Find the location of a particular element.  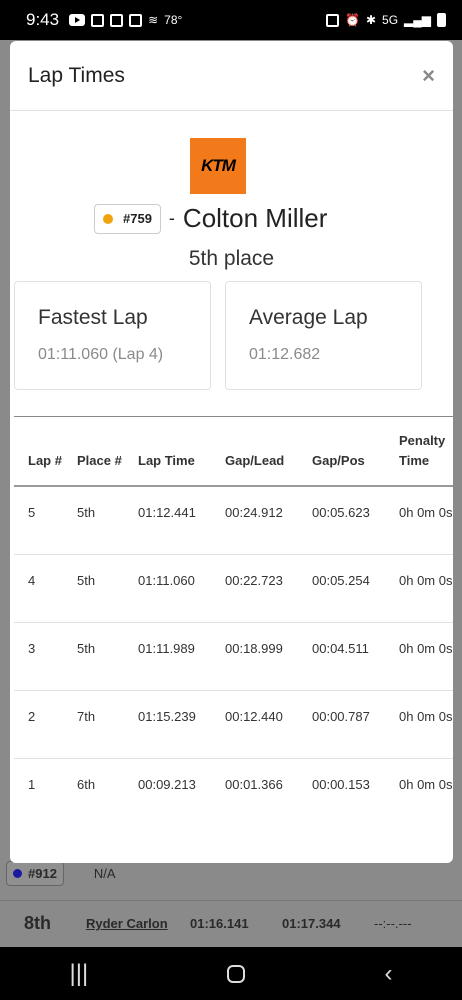

modal-title: Lap Times is located at coordinates (76, 75).